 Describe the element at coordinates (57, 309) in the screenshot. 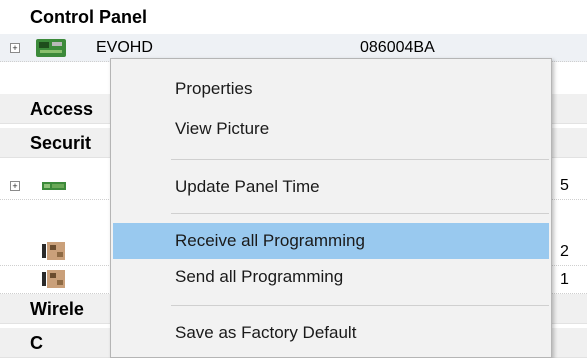

I see `section-label-wireless: Wirele` at that location.